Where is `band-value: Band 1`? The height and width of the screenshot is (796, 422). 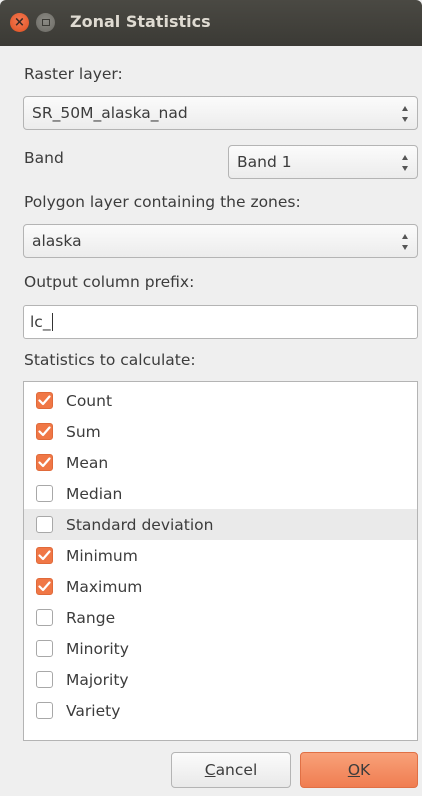
band-value: Band 1 is located at coordinates (264, 162).